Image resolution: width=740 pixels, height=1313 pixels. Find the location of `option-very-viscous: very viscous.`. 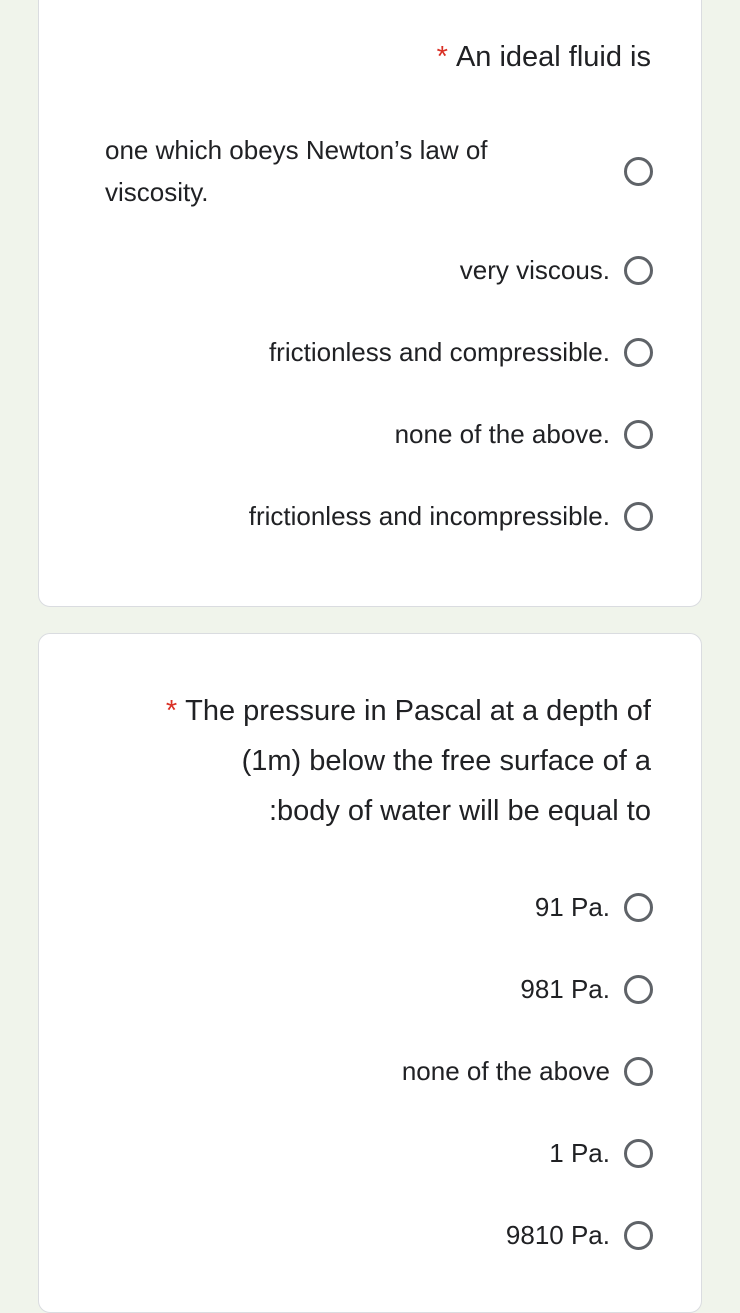

option-very-viscous: very viscous. is located at coordinates (556, 270).